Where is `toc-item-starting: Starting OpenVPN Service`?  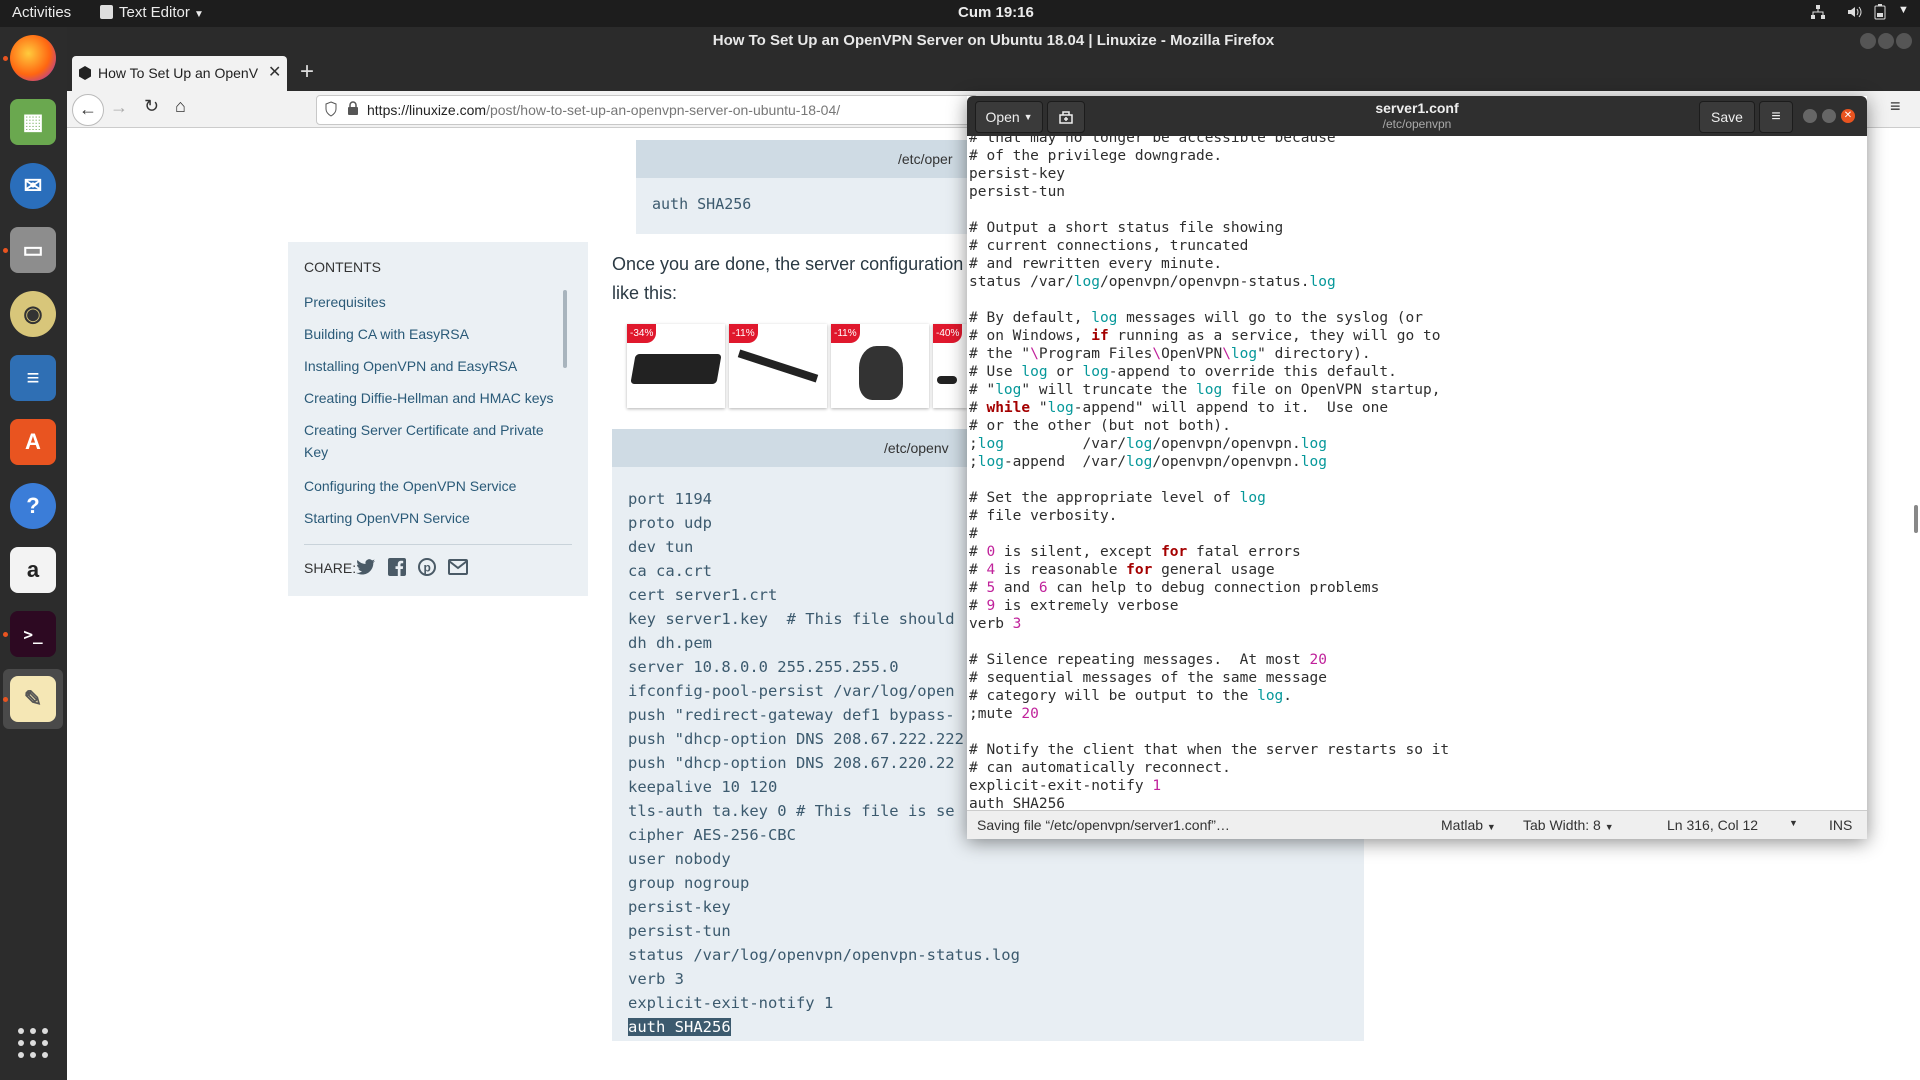
toc-item-starting: Starting OpenVPN Service is located at coordinates (435, 523).